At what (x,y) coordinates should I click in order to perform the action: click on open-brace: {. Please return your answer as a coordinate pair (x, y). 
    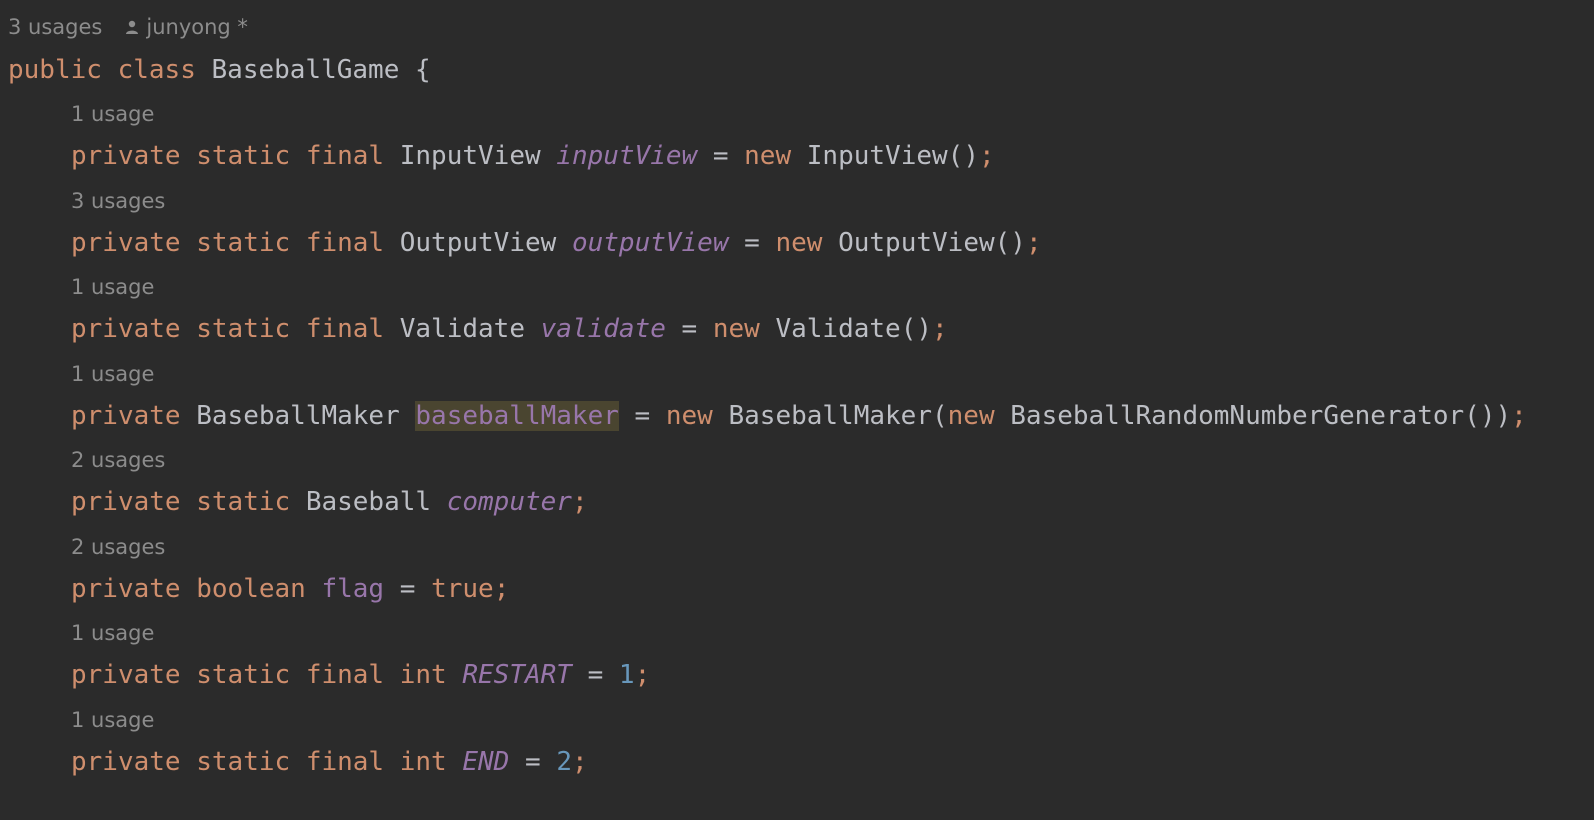
    Looking at the image, I should click on (423, 70).